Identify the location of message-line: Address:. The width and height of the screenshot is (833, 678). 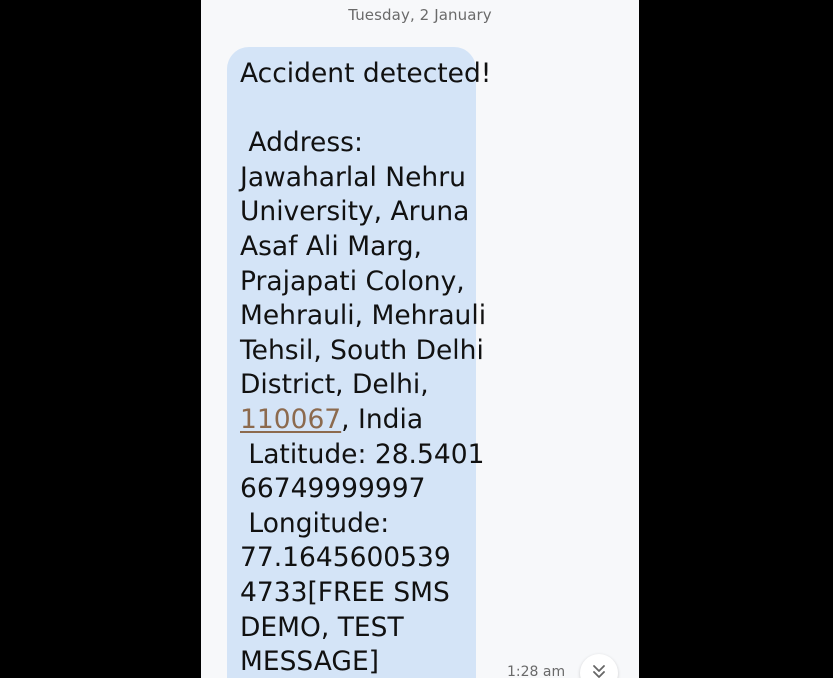
(301, 143).